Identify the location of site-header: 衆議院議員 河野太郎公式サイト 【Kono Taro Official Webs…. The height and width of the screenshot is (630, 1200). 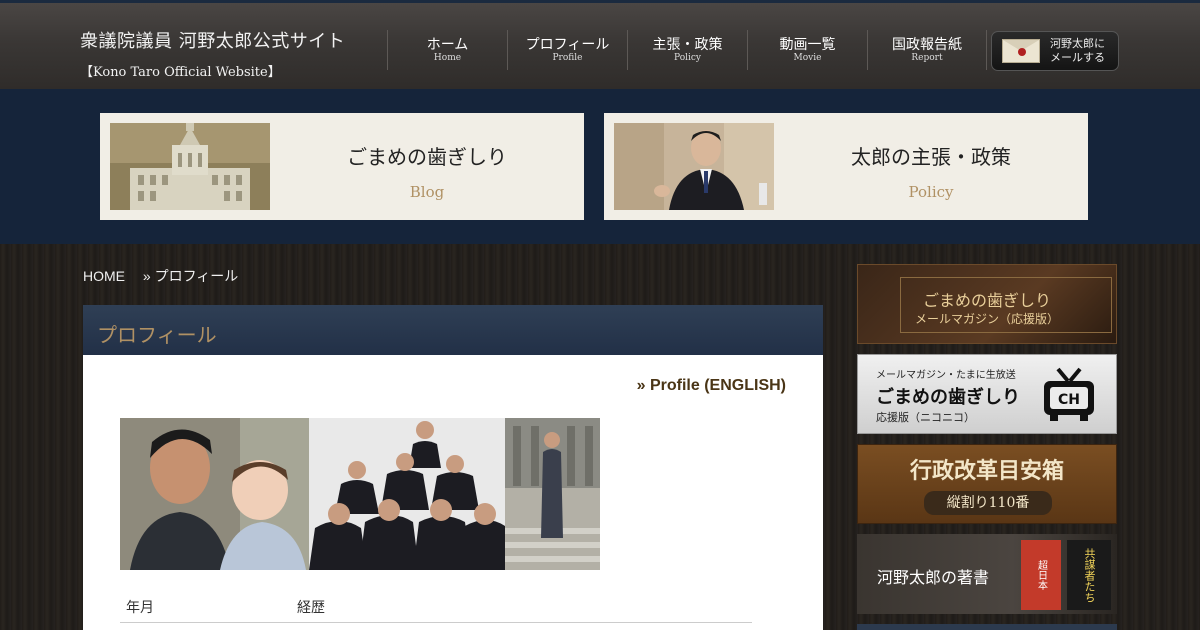
(600, 44).